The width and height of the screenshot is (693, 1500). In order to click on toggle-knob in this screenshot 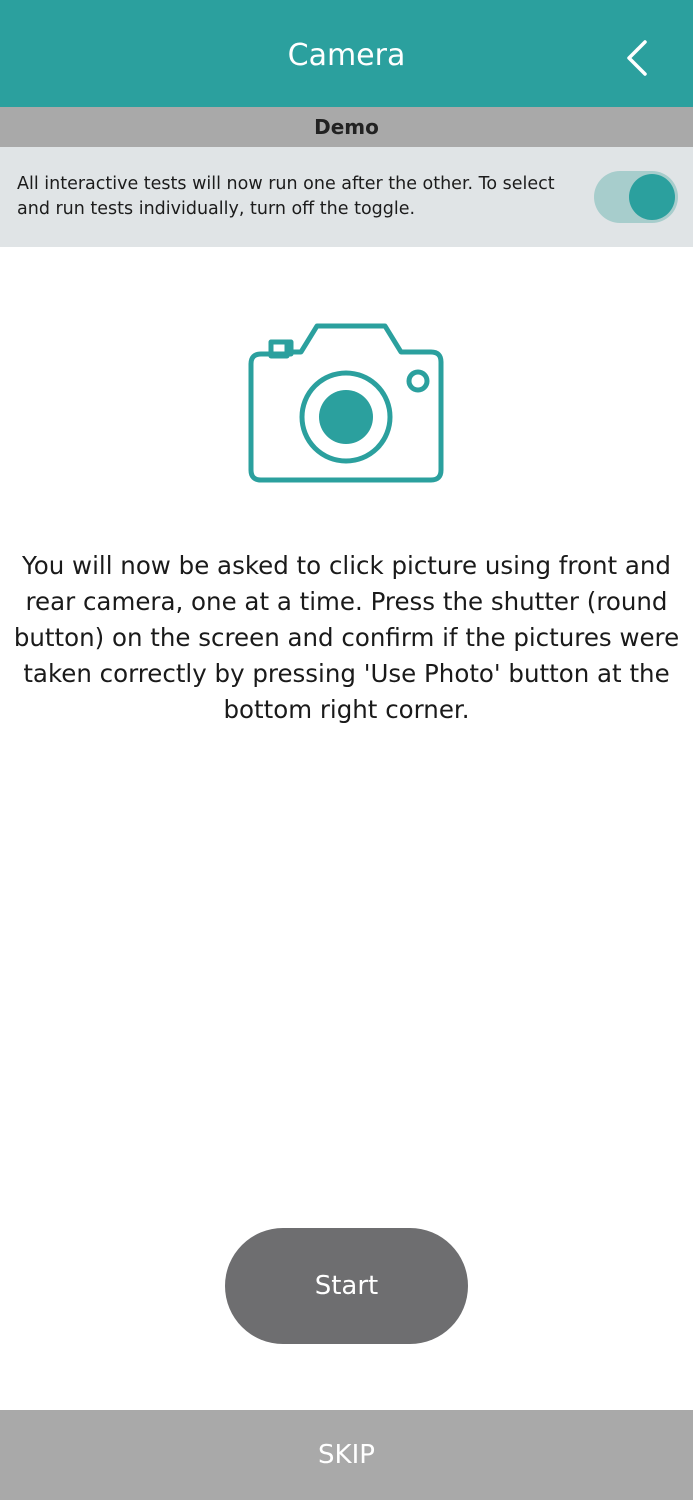, I will do `click(652, 197)`.